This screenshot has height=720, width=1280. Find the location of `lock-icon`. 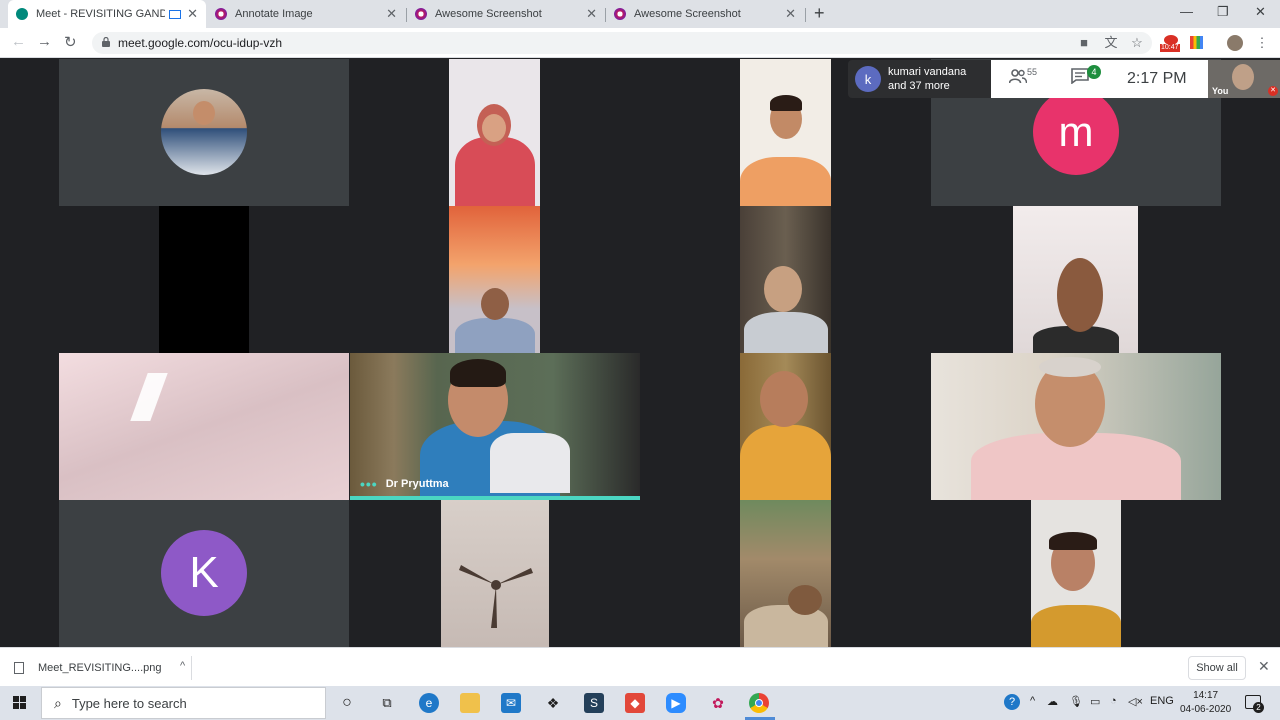

lock-icon is located at coordinates (106, 42).